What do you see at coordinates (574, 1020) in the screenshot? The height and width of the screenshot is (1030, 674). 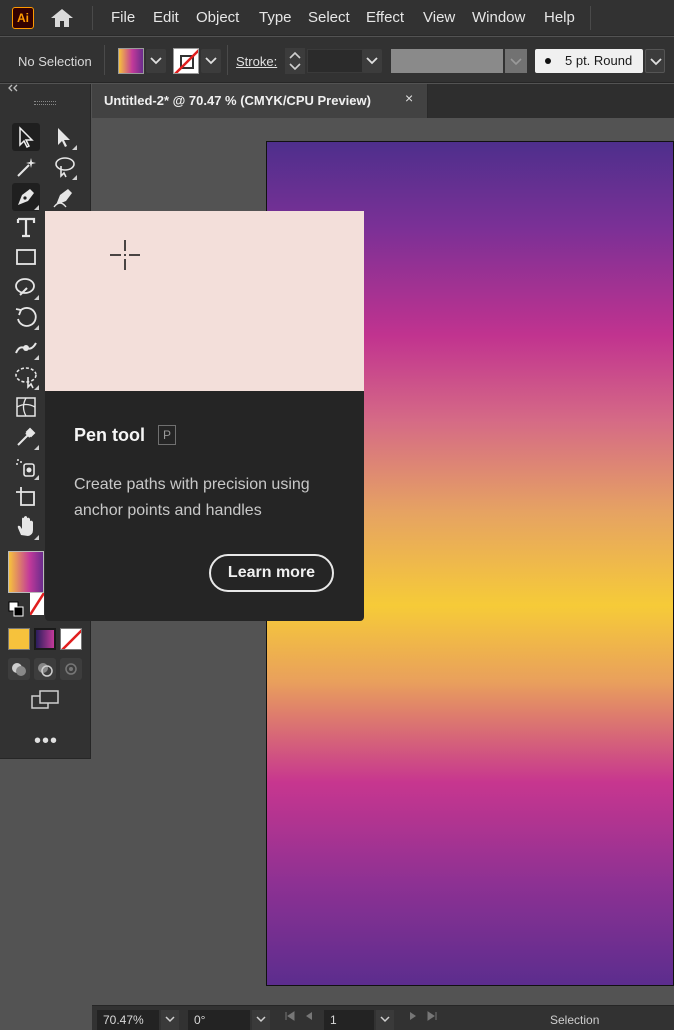 I see `current-tool-status: Selection` at bounding box center [574, 1020].